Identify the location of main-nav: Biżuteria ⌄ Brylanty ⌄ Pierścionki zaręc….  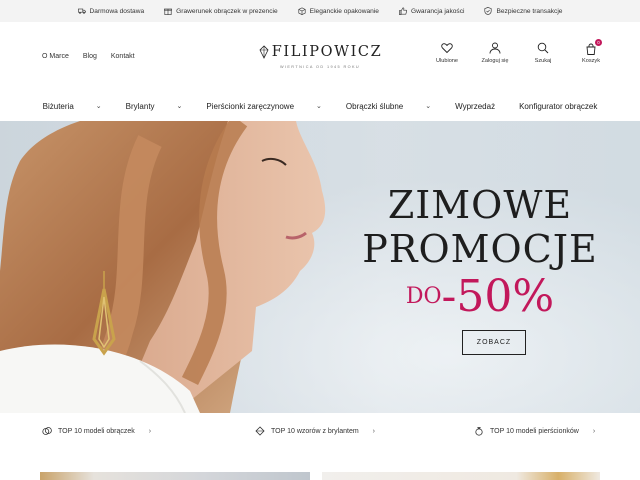
(320, 106).